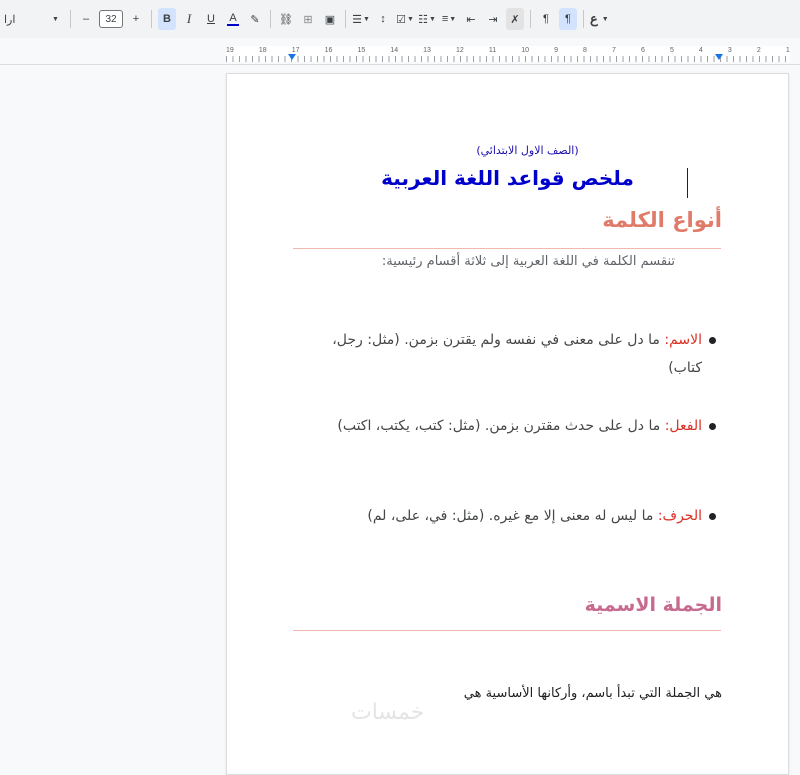 Image resolution: width=800 pixels, height=775 pixels. What do you see at coordinates (10, 19) in the screenshot?
I see `font-name-value: ارا` at bounding box center [10, 19].